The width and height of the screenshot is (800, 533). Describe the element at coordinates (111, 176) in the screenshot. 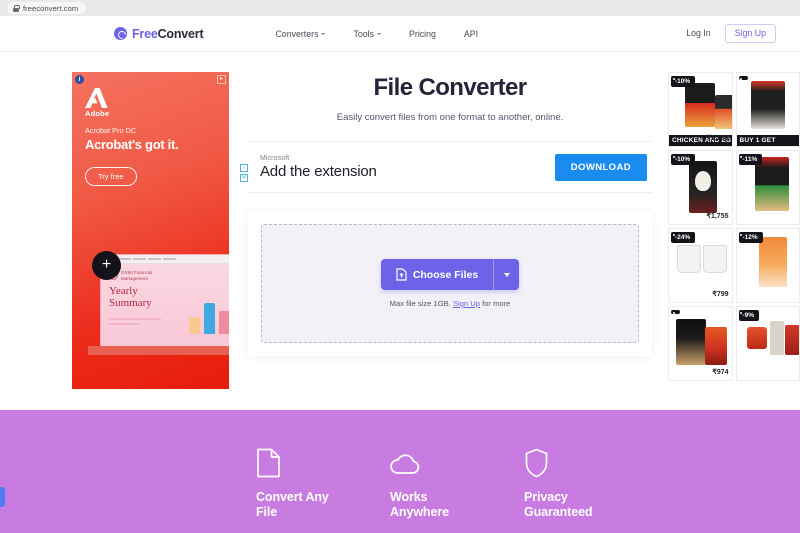

I see `ad-try-free-button: Try free` at that location.